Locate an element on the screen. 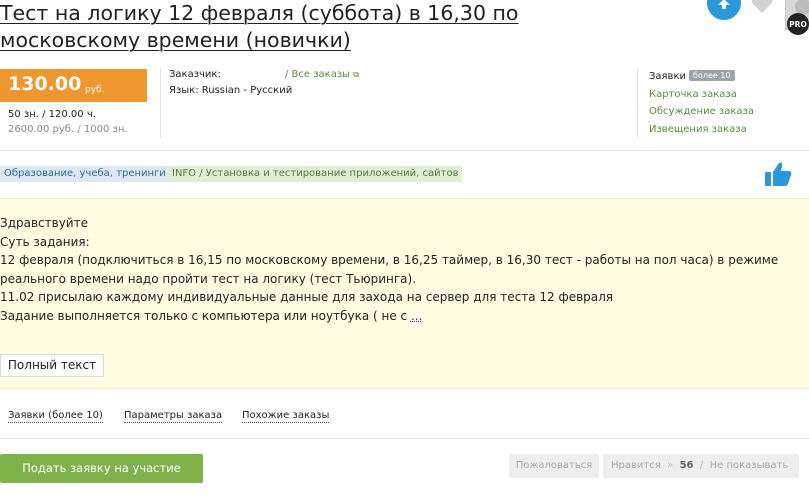  language-line: Язык: Russian - Русский is located at coordinates (231, 90).